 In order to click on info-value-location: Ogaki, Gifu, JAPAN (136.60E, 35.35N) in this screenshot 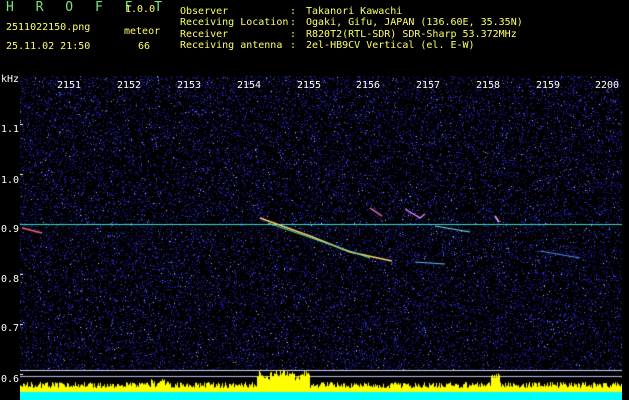, I will do `click(414, 22)`.